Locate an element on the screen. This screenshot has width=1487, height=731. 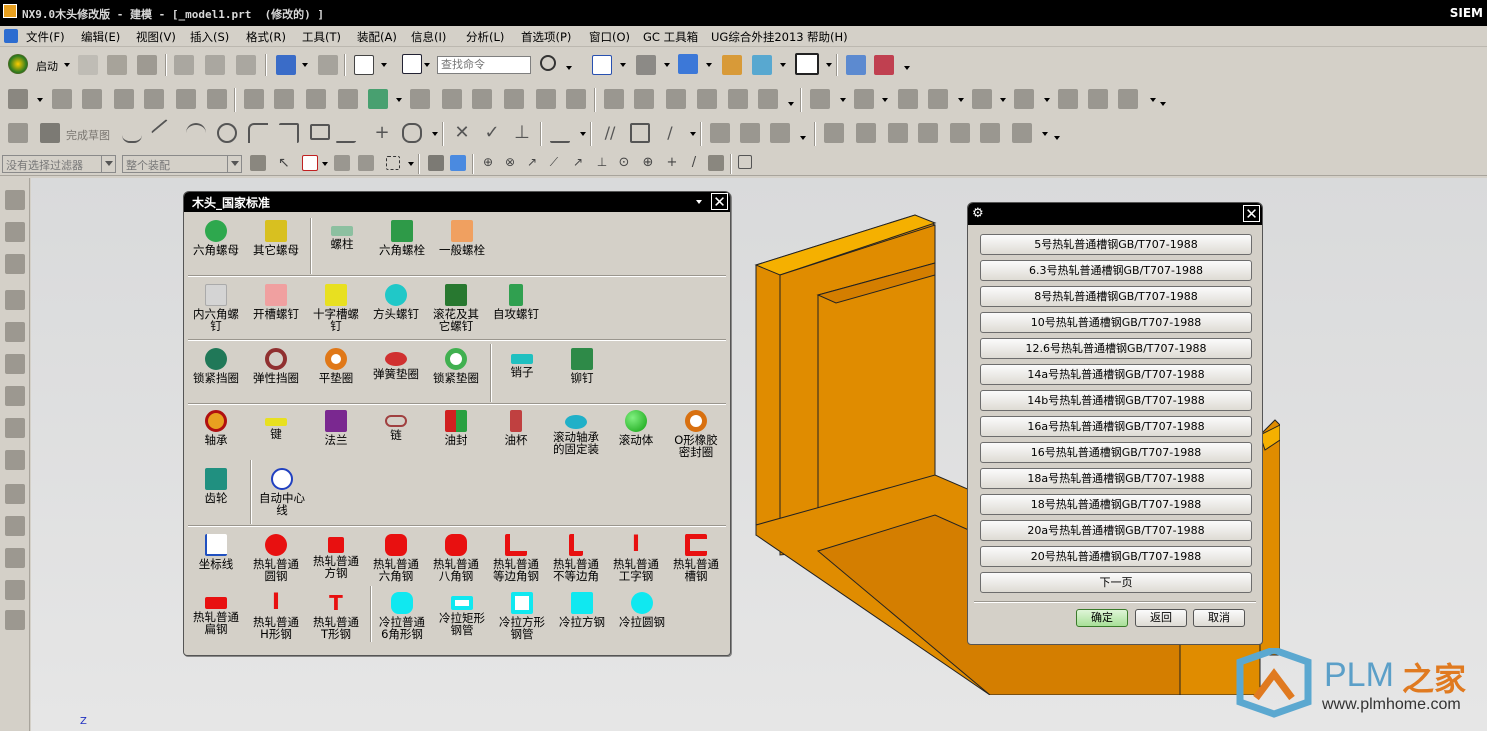
part-navigator-icon is located at coordinates (15, 264).